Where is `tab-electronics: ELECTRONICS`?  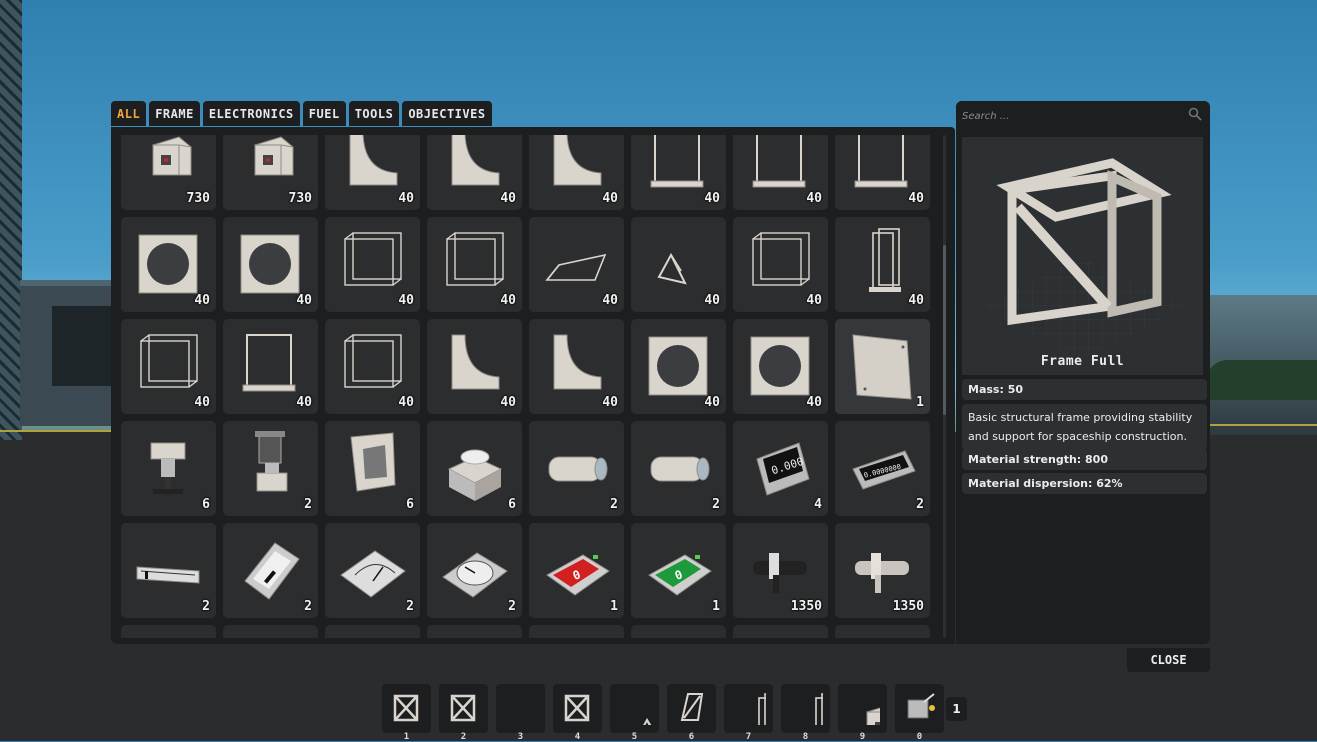 tab-electronics: ELECTRONICS is located at coordinates (251, 113).